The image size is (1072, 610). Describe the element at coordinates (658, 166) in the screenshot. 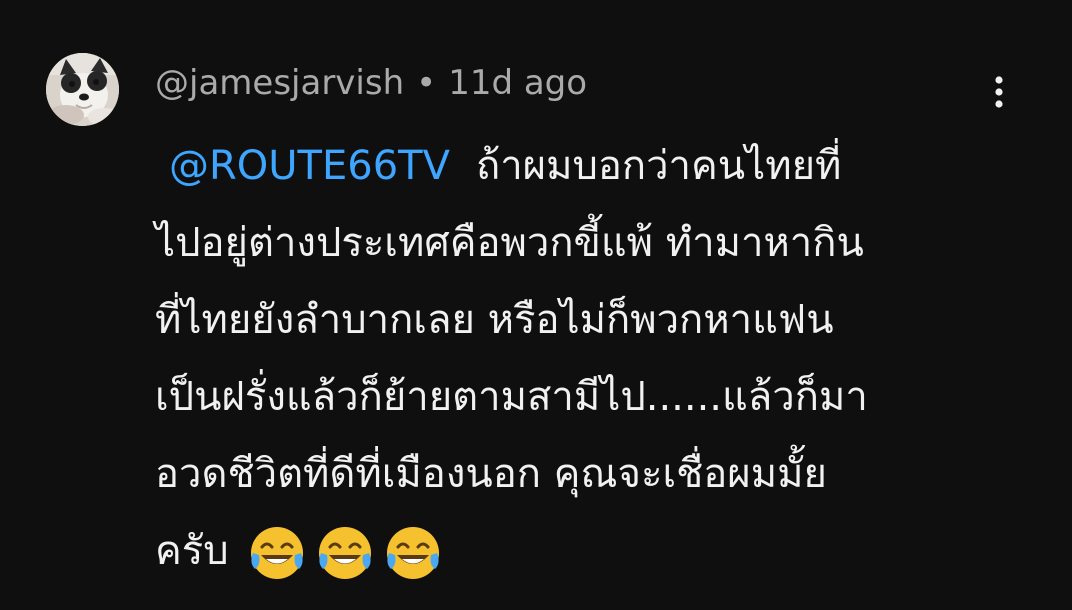

I see `comment-line-text: ถ้าผมบอกว่าคนไทยที่` at that location.